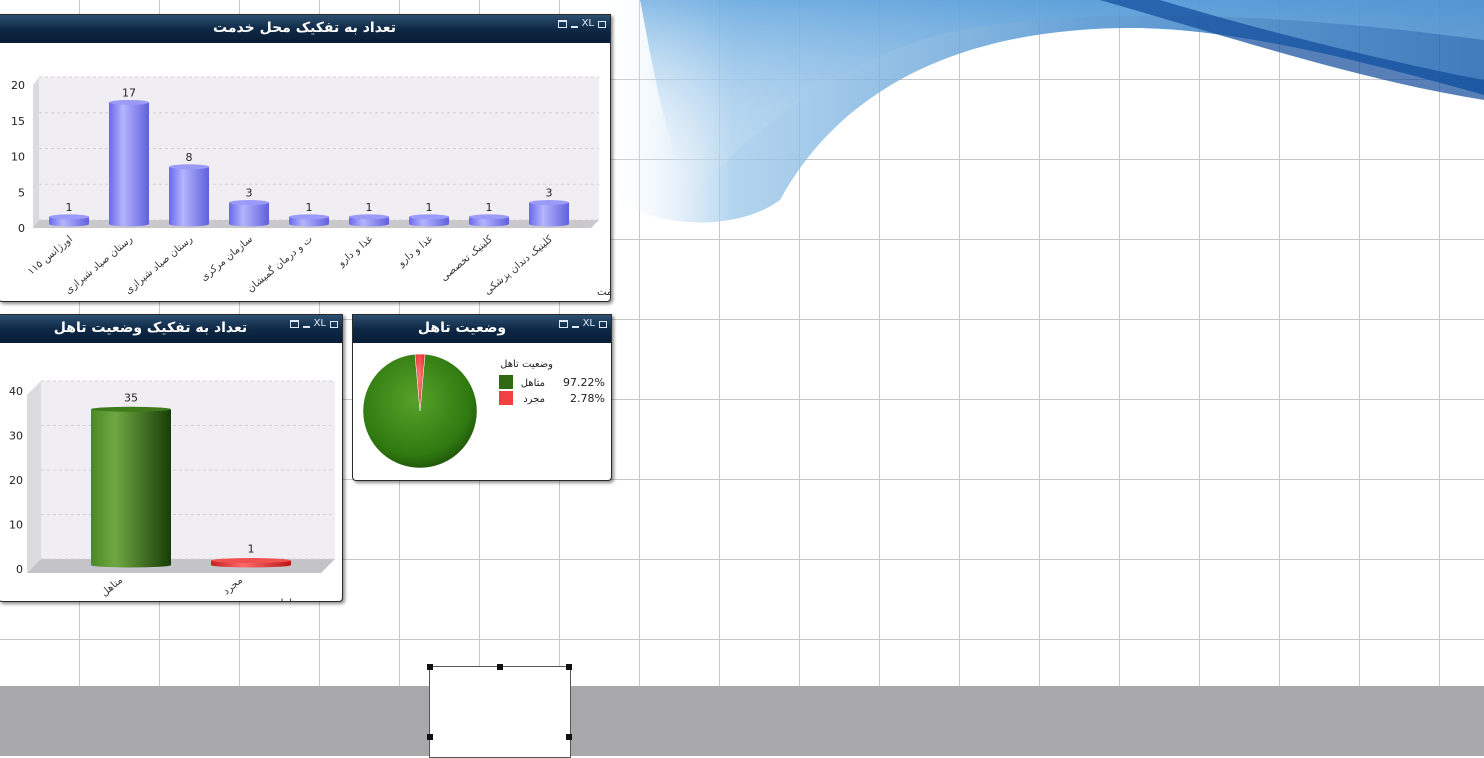  What do you see at coordinates (16, 391) in the screenshot?
I see `y-tick-label: 40` at bounding box center [16, 391].